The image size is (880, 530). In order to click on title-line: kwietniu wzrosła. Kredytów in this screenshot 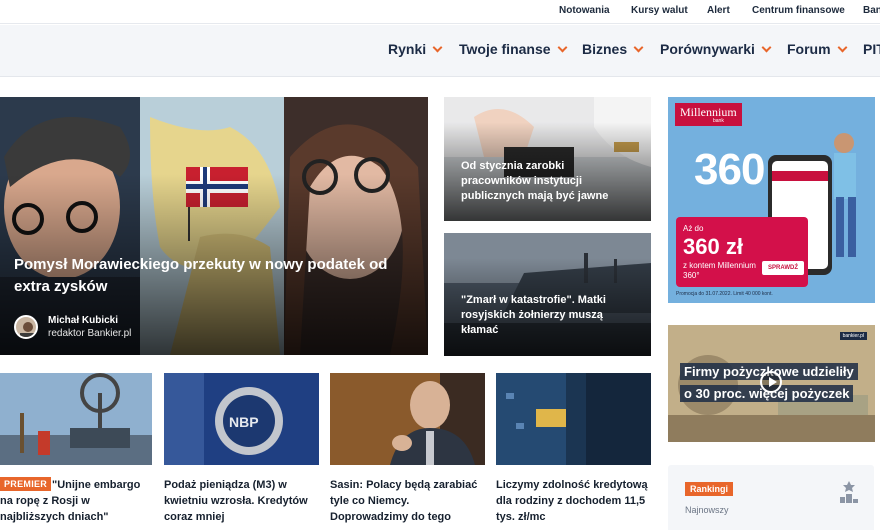, I will do `click(236, 501)`.